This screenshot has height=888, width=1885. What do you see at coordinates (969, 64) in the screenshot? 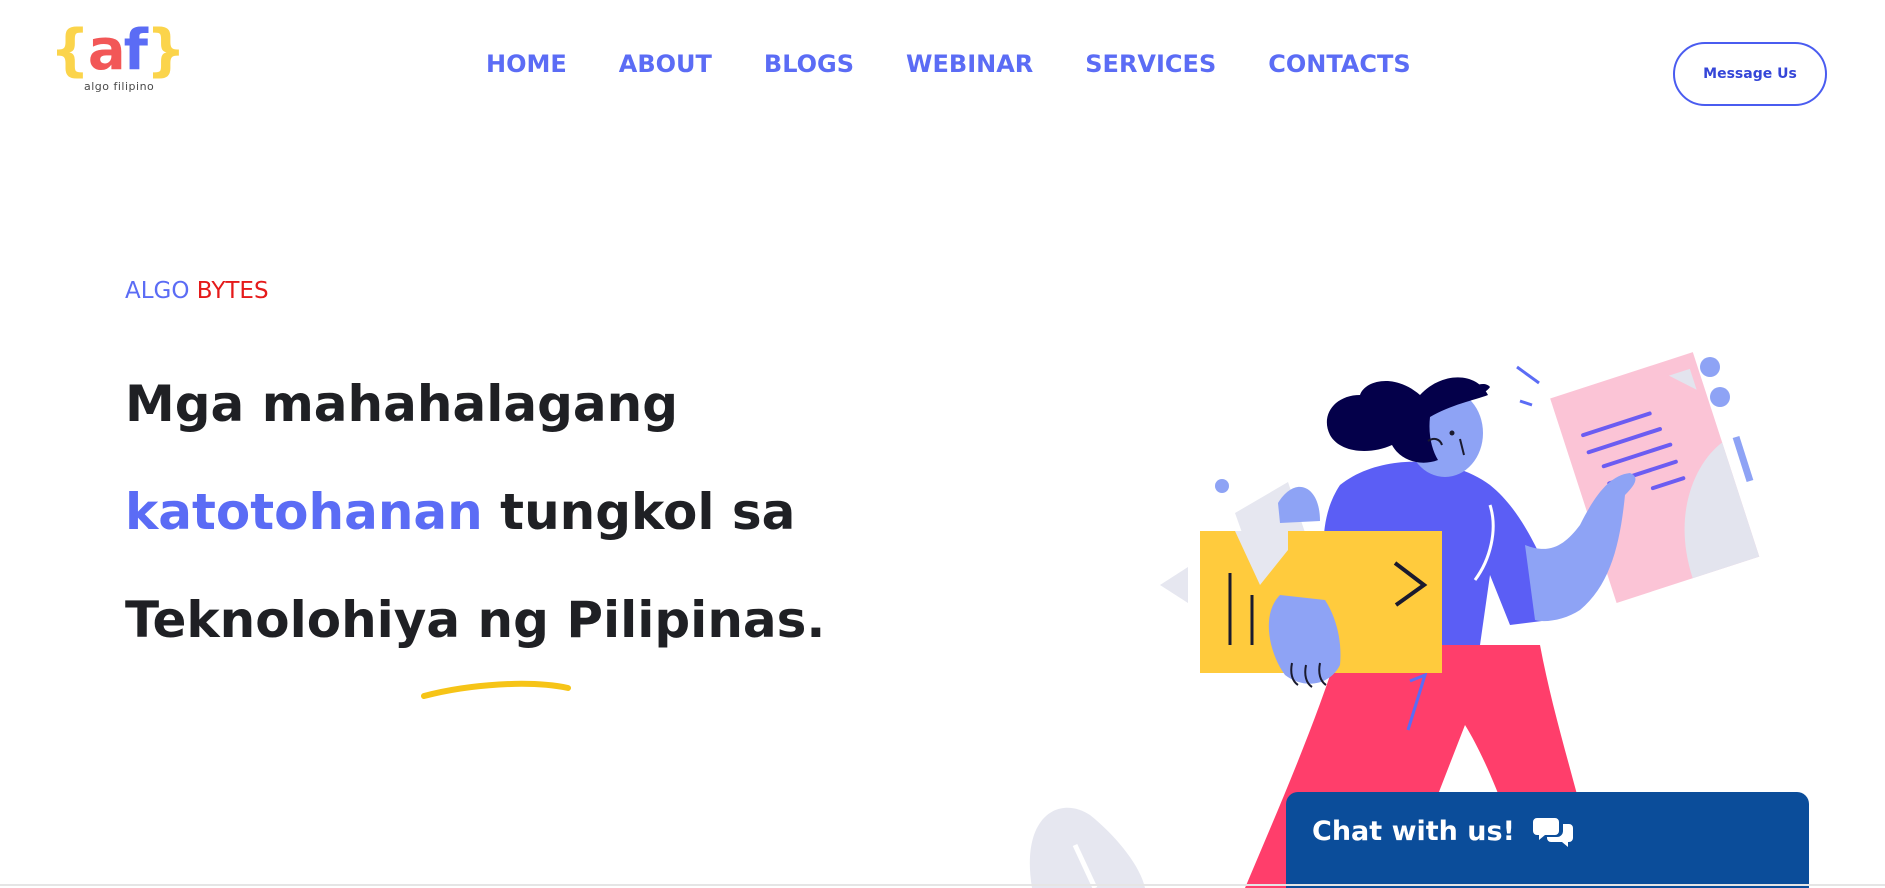
I see `nav-webinar: WEBINAR` at bounding box center [969, 64].